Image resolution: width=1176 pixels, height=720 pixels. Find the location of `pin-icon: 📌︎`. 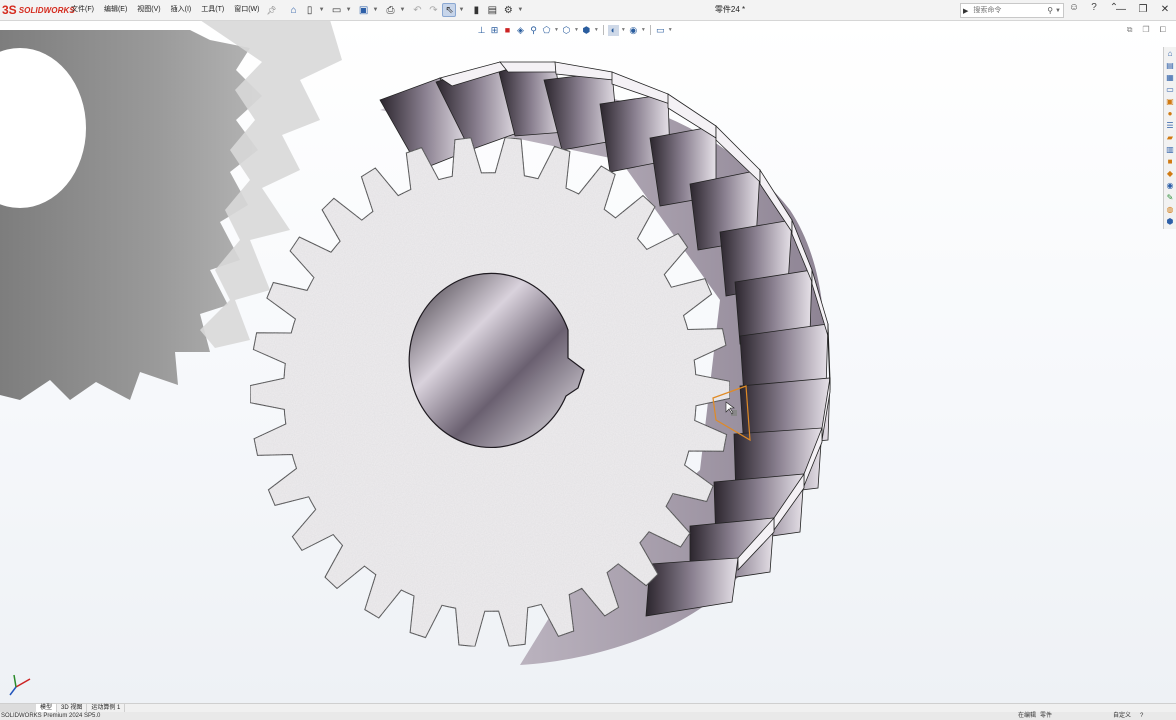

pin-icon: 📌︎ is located at coordinates (271, 10).